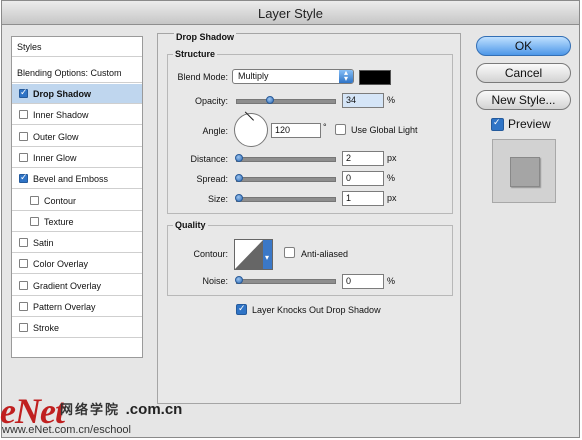 The image size is (582, 440). I want to click on contour-preview-icon: ▾, so click(253, 254).